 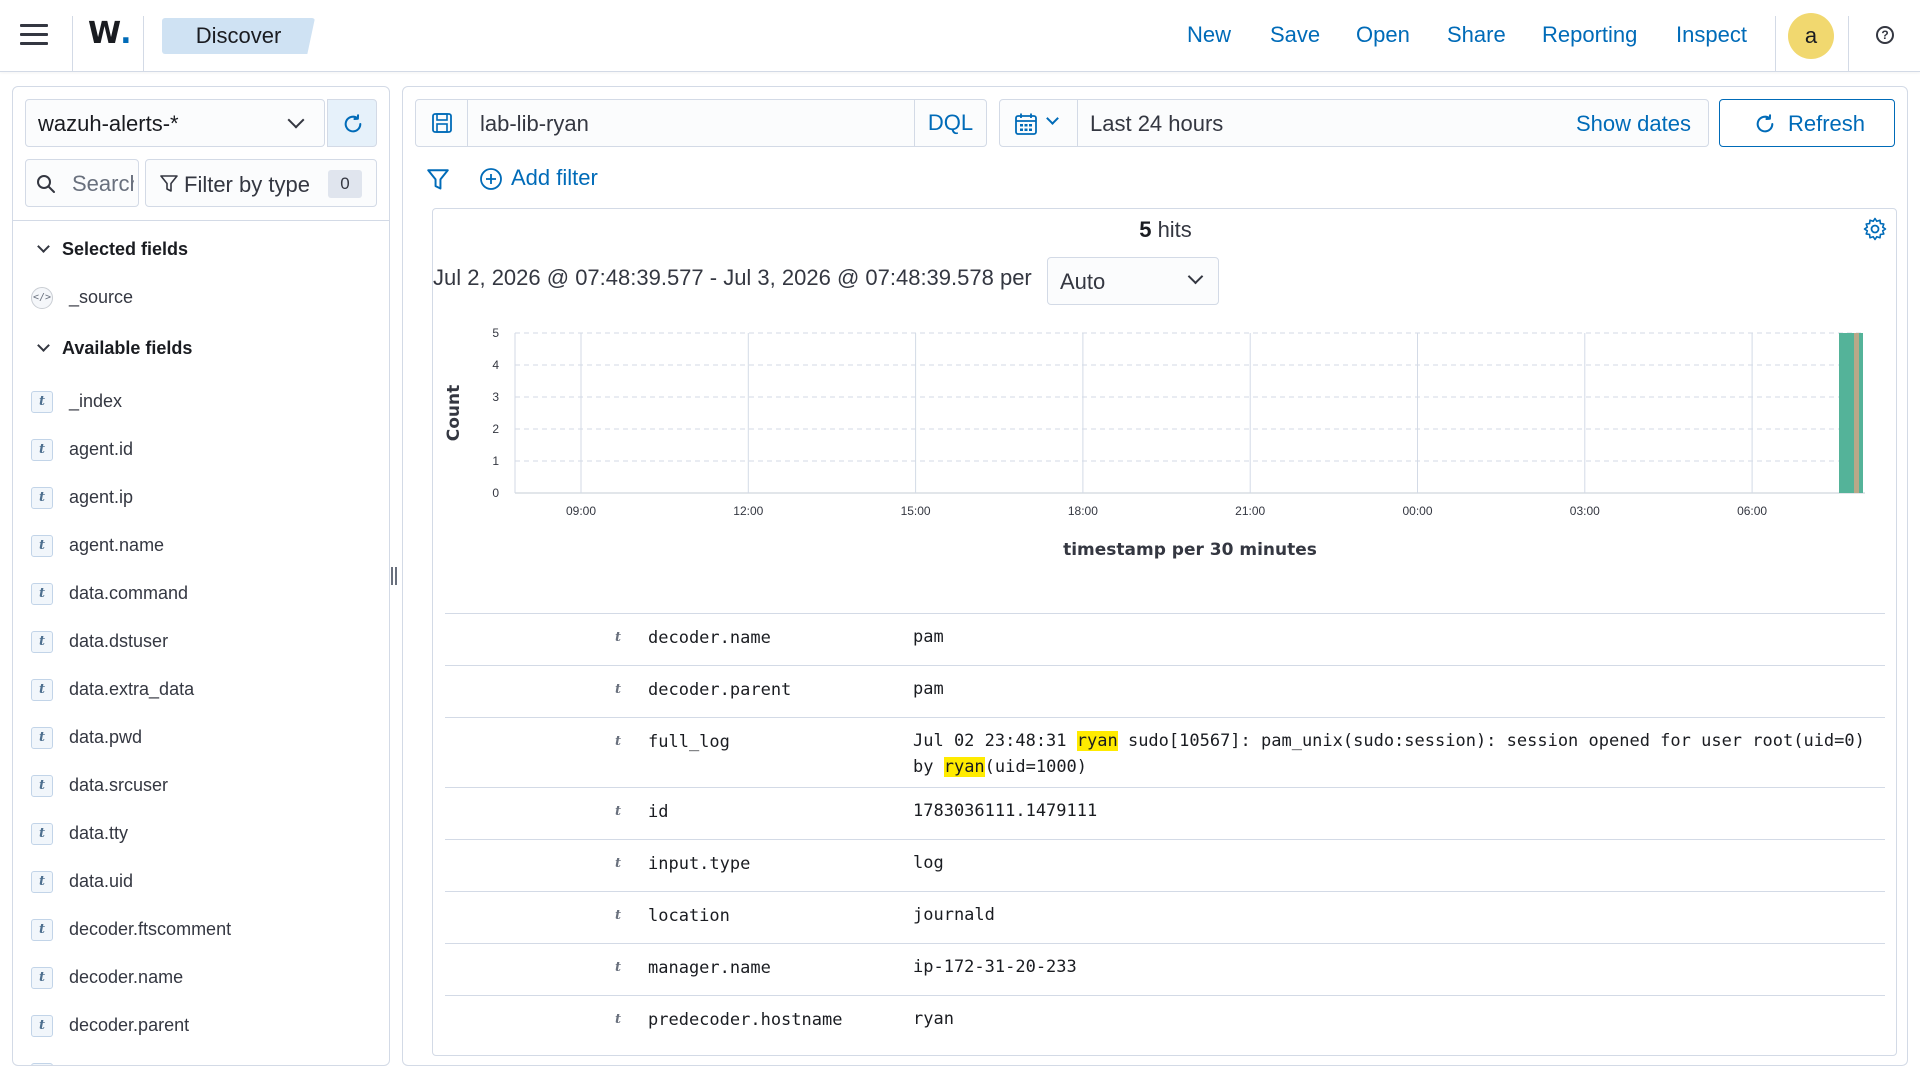 What do you see at coordinates (43, 345) in the screenshot?
I see `chevron-down-icon` at bounding box center [43, 345].